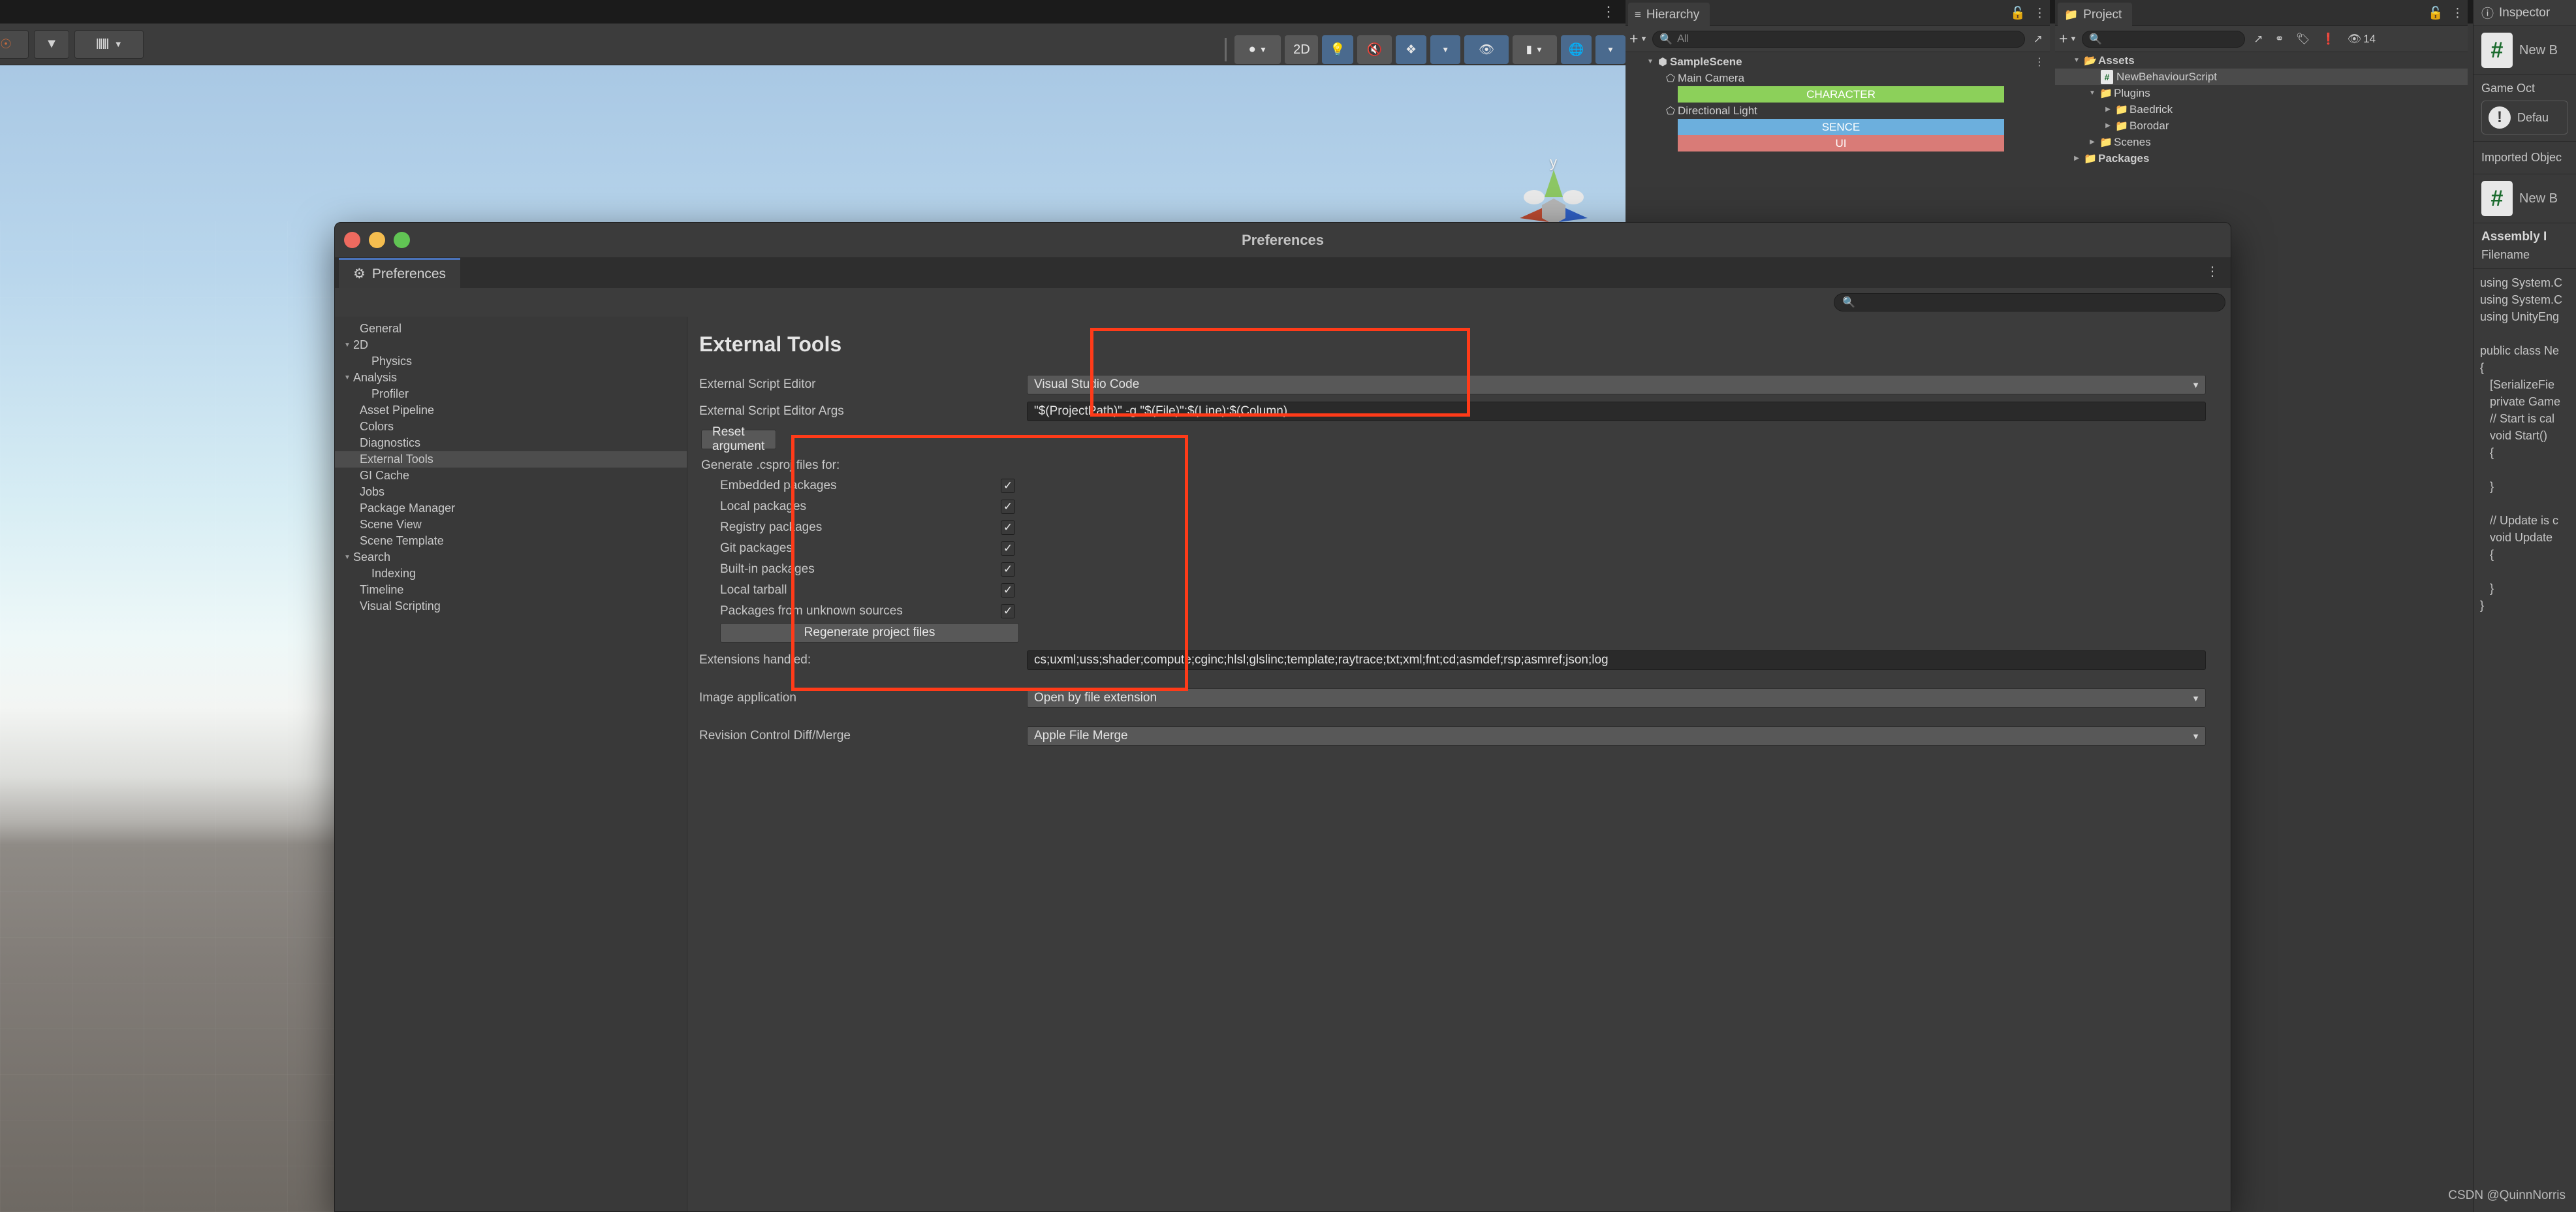  Describe the element at coordinates (2040, 14) in the screenshot. I see `hierarchy-overflow-icon: ⋮` at that location.